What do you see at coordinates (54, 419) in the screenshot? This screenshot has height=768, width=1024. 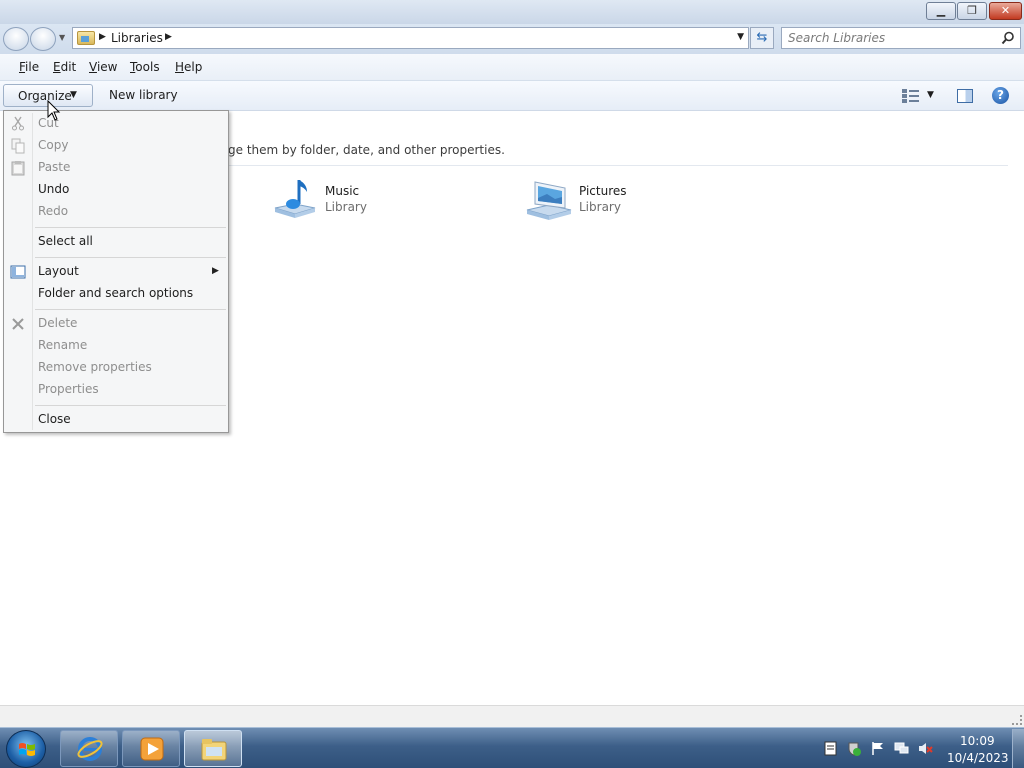 I see `menu-item-close: Close` at bounding box center [54, 419].